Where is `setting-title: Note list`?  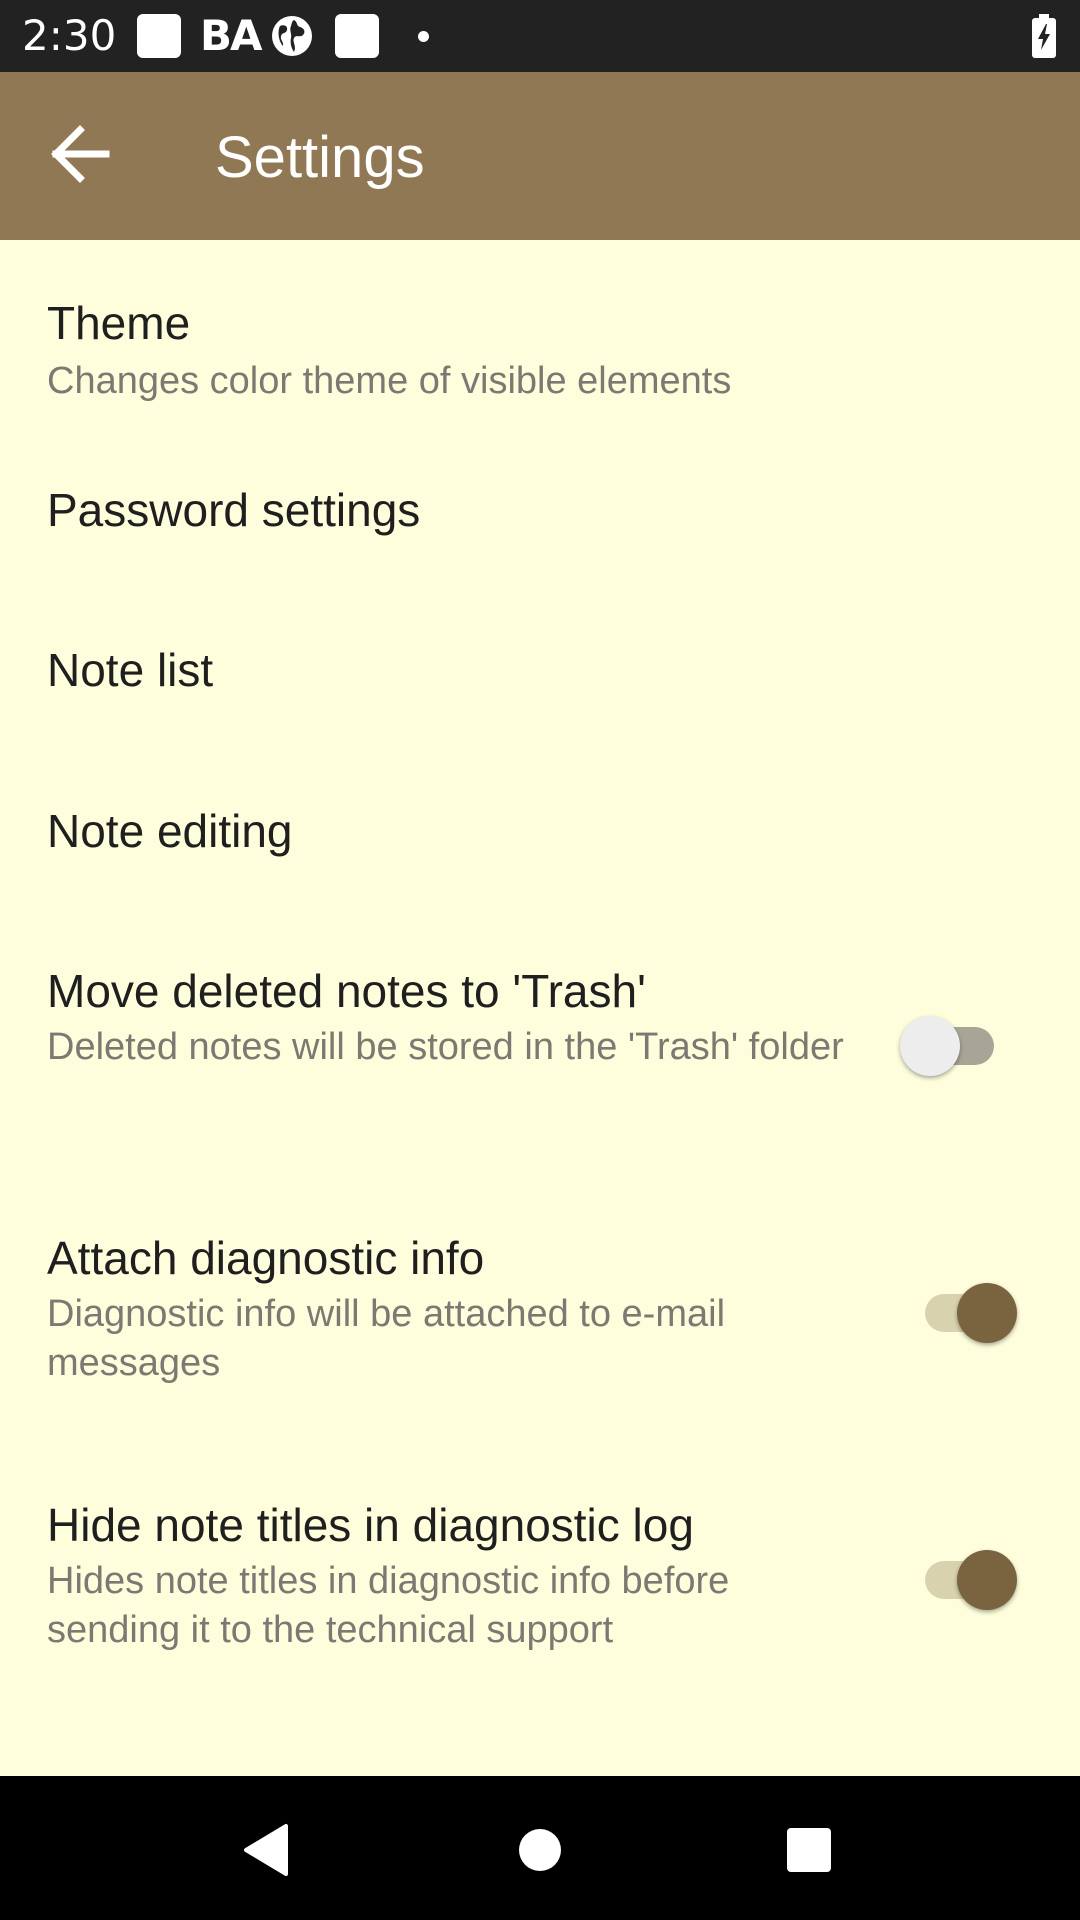
setting-title: Note list is located at coordinates (130, 670).